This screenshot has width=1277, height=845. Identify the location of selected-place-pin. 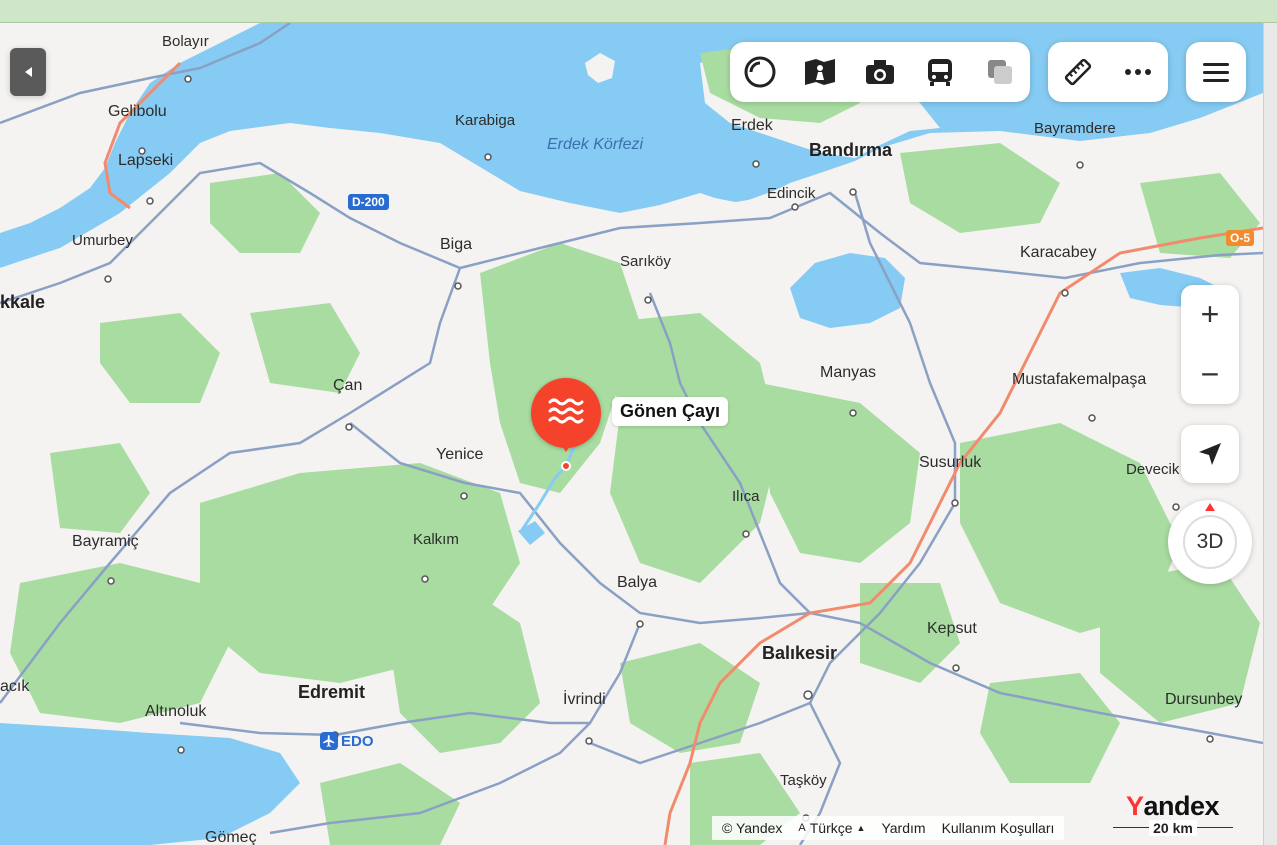
(566, 415).